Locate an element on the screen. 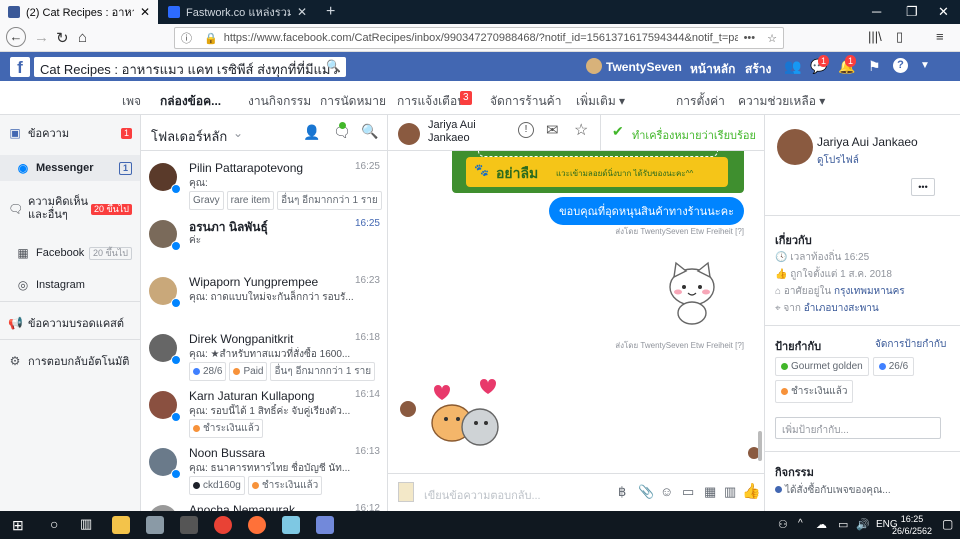 This screenshot has height=539, width=960. sidebar-item-facebook: ▦ Facebook 20 ขึ้นไป is located at coordinates (70, 253).